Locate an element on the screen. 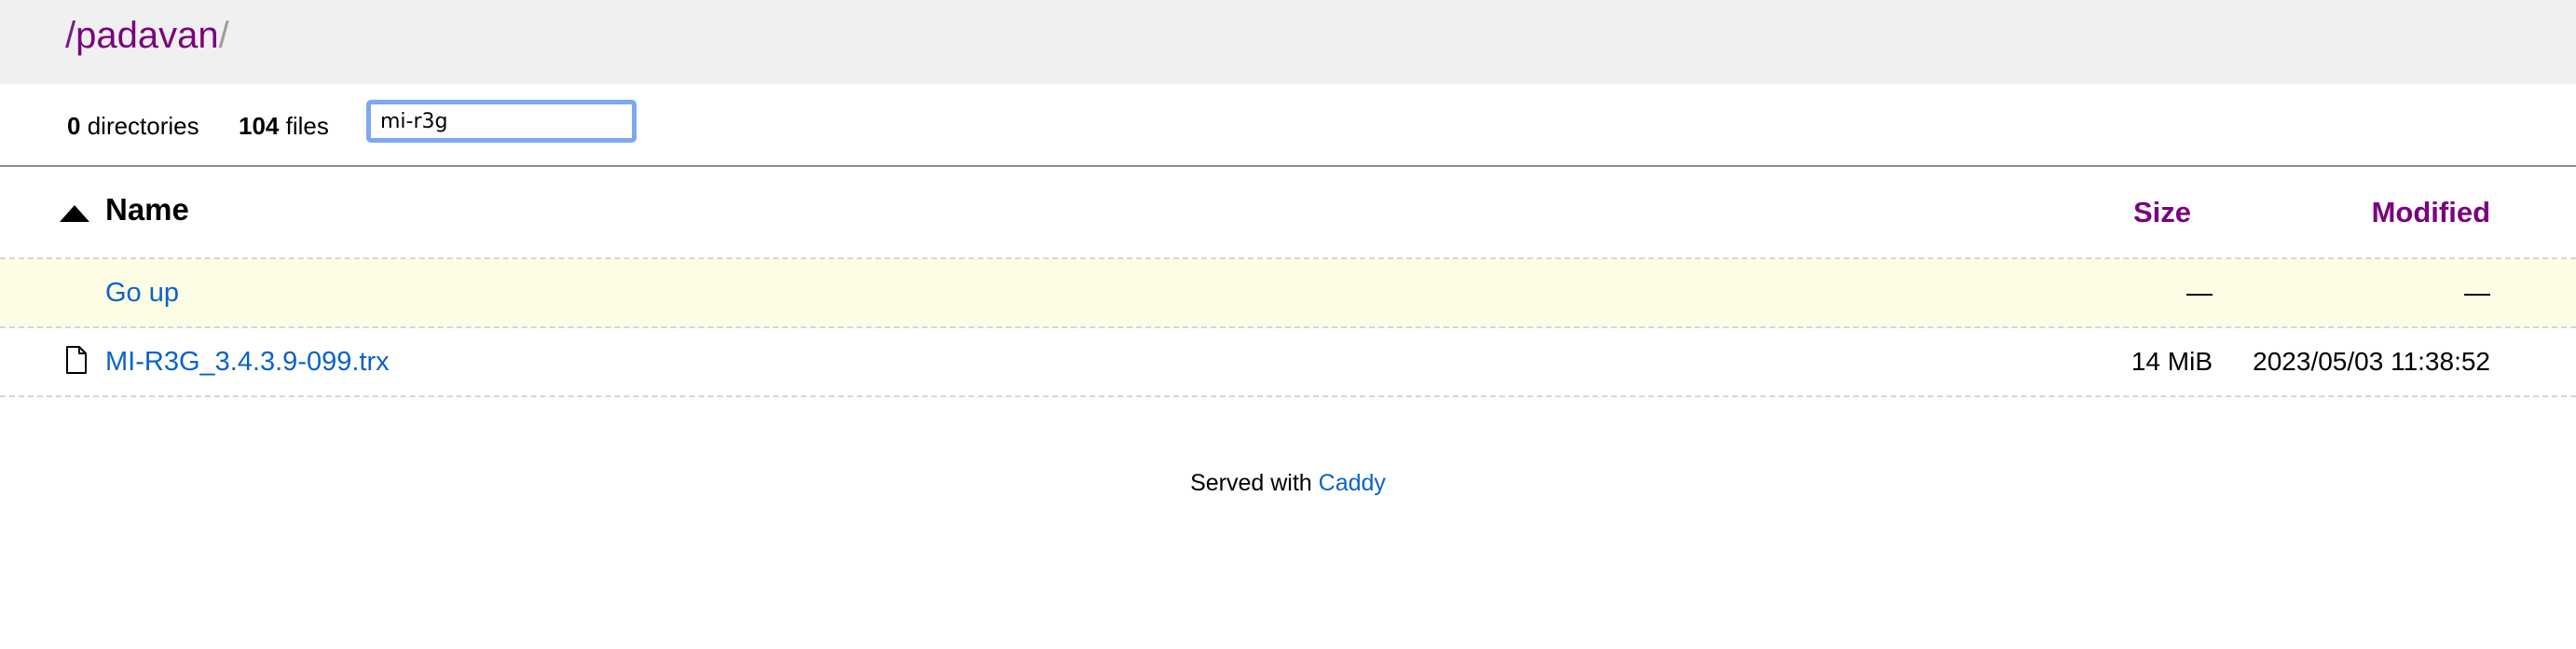 The image size is (2576, 649). breadcrumb: /padavan/ is located at coordinates (147, 35).